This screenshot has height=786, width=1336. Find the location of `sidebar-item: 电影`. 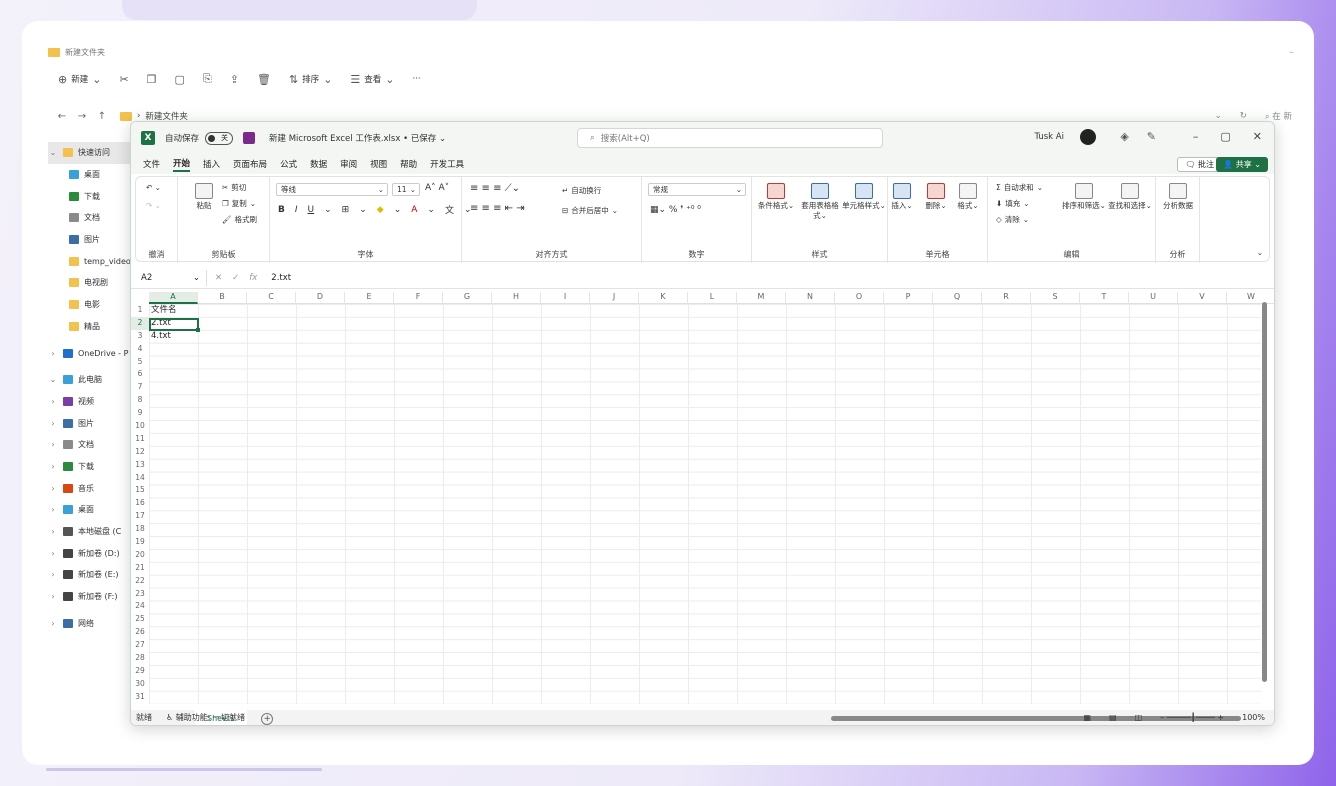

sidebar-item: 电影 is located at coordinates (91, 305).